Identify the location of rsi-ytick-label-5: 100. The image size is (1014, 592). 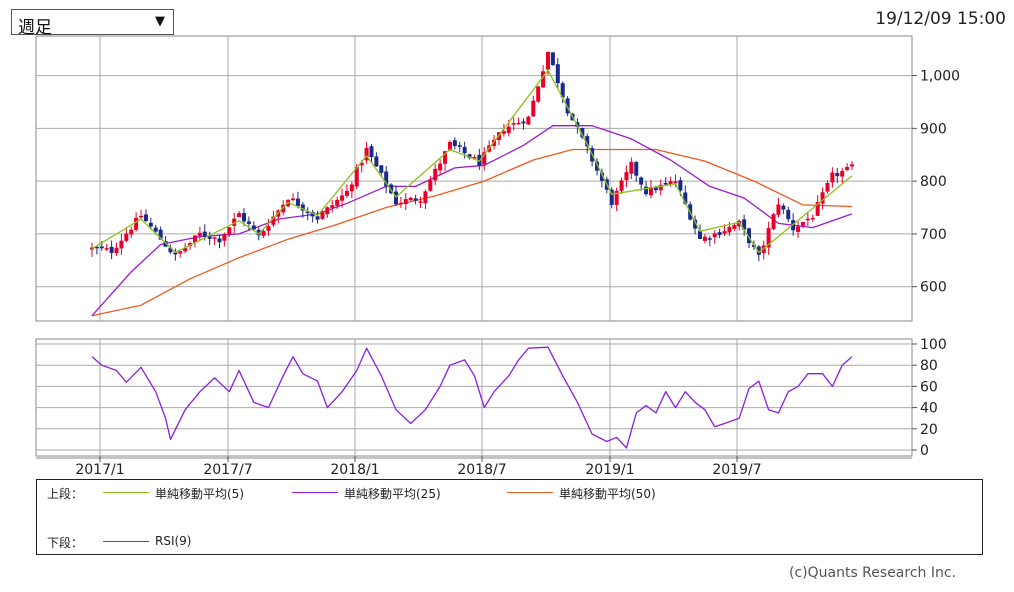
(933, 345).